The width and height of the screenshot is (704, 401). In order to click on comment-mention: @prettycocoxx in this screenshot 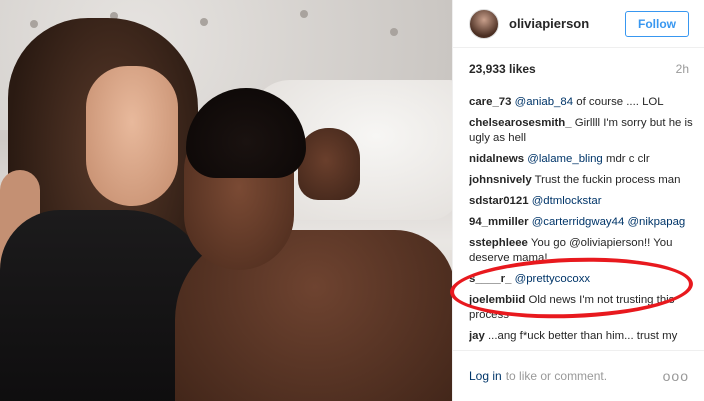, I will do `click(553, 279)`.